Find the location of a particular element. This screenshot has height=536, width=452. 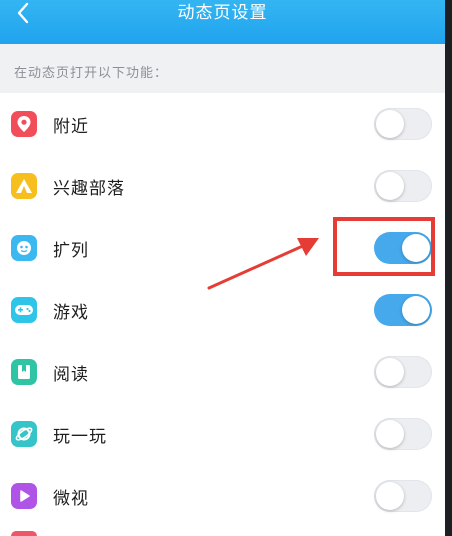

list-item-interest-tribe: 兴趣部落 is located at coordinates (222, 186).